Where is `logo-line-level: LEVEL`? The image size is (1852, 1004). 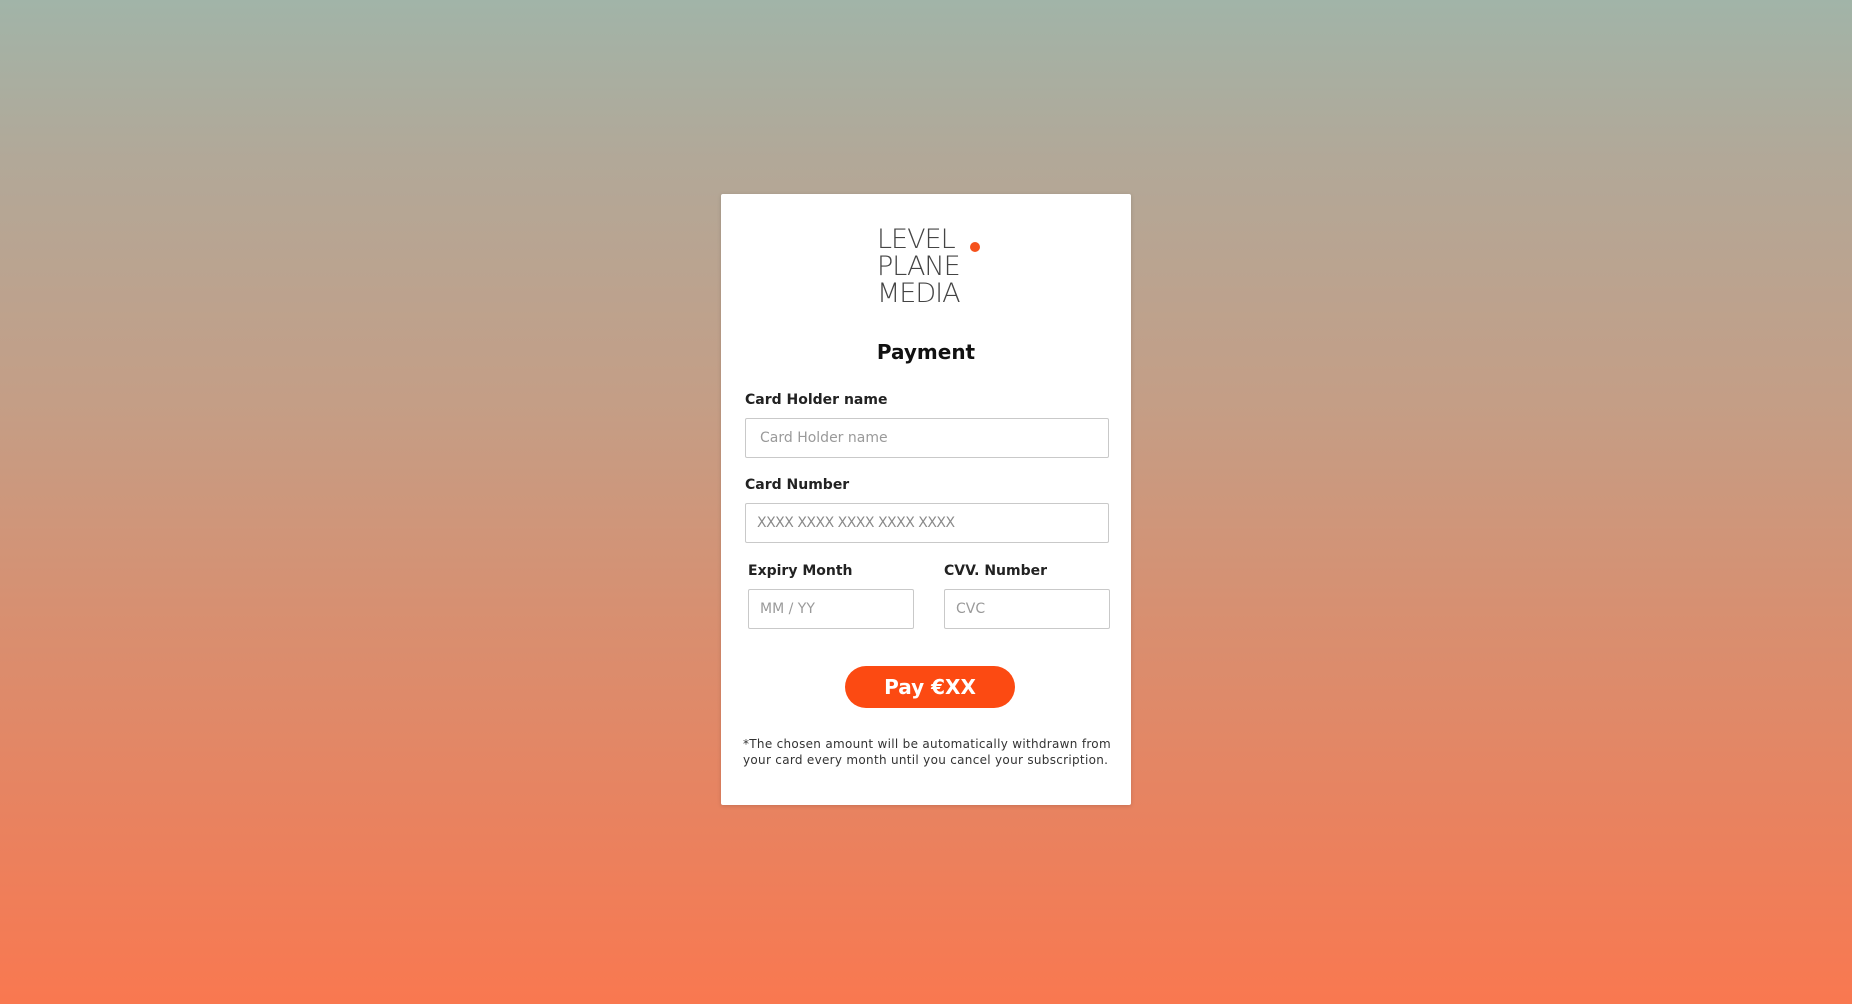
logo-line-level: LEVEL is located at coordinates (916, 239).